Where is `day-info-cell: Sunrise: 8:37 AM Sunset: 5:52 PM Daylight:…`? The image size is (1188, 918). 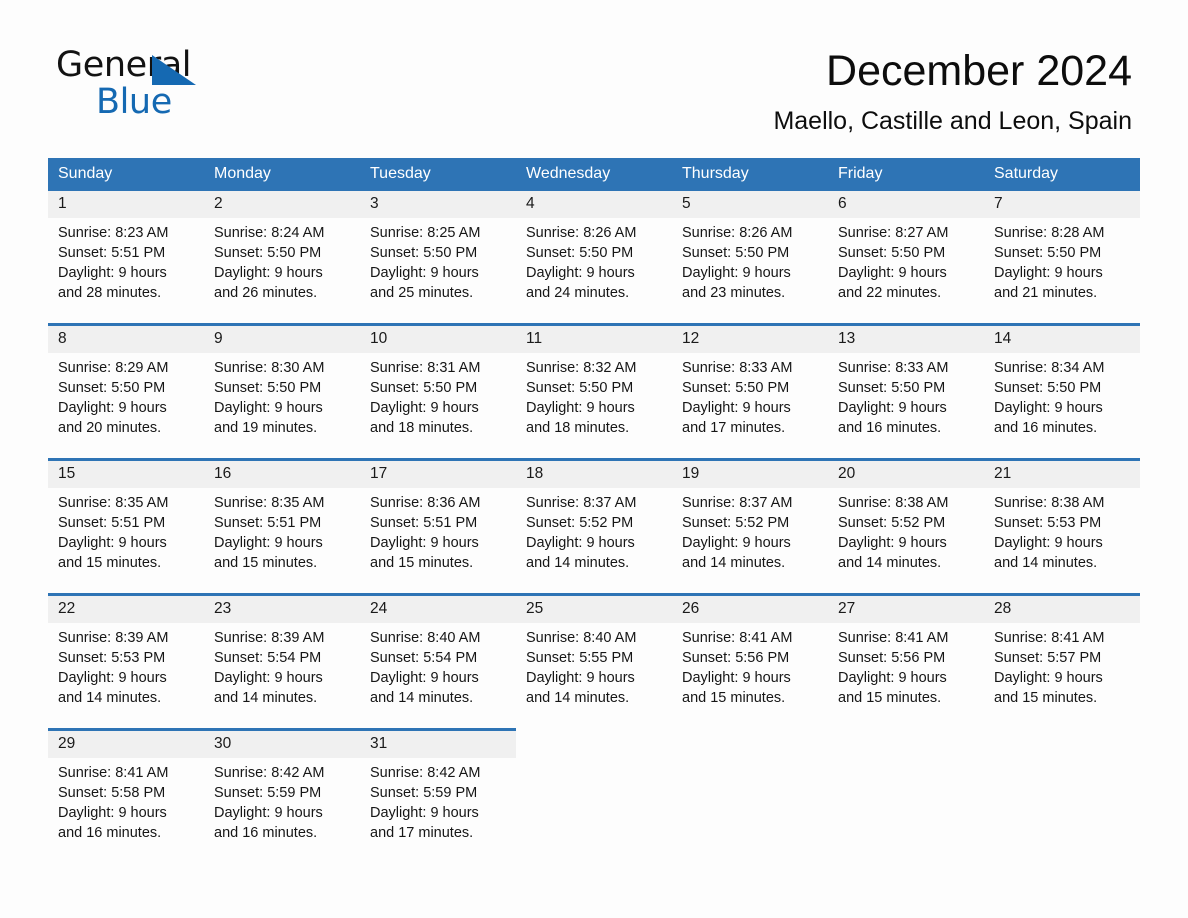 day-info-cell: Sunrise: 8:37 AM Sunset: 5:52 PM Daylight:… is located at coordinates (594, 541).